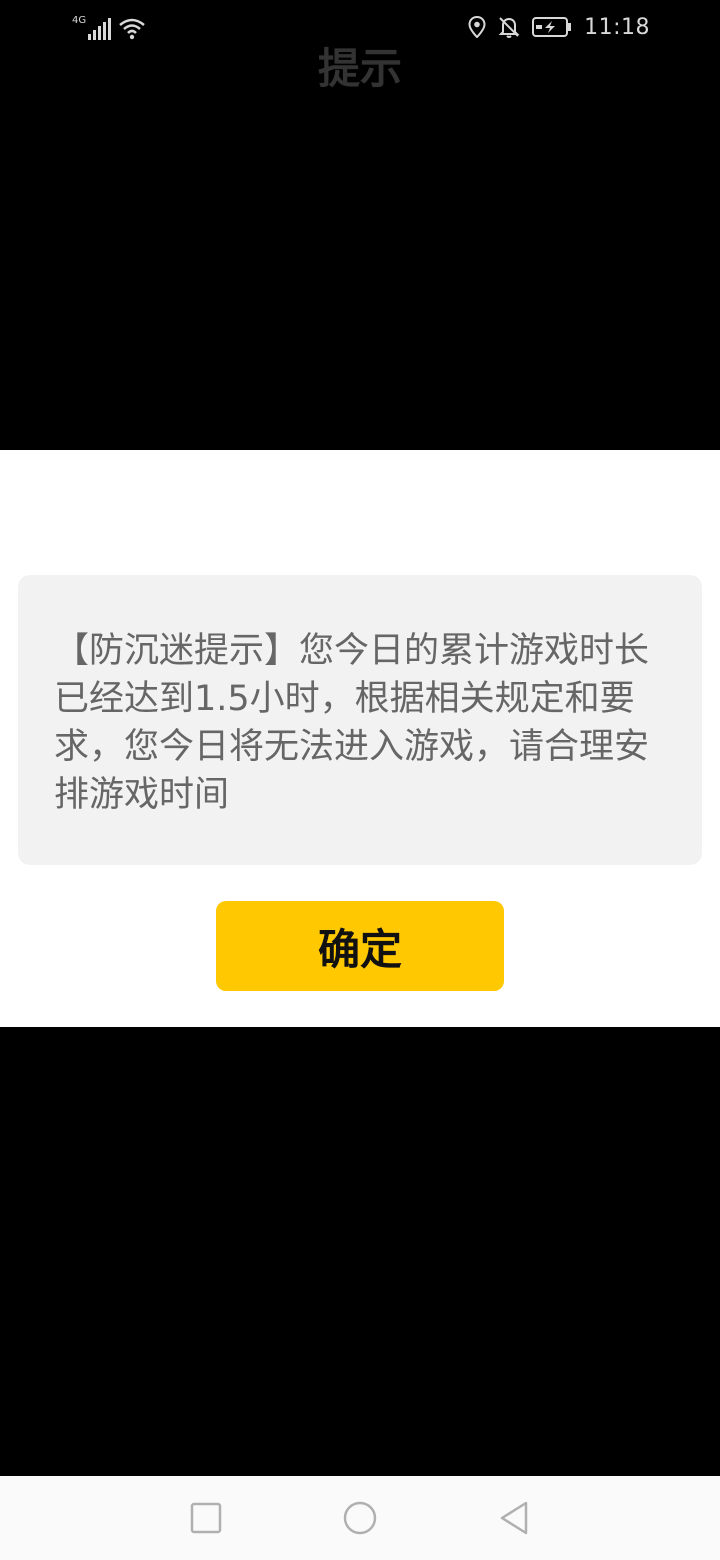  I want to click on battery-charging-icon, so click(552, 27).